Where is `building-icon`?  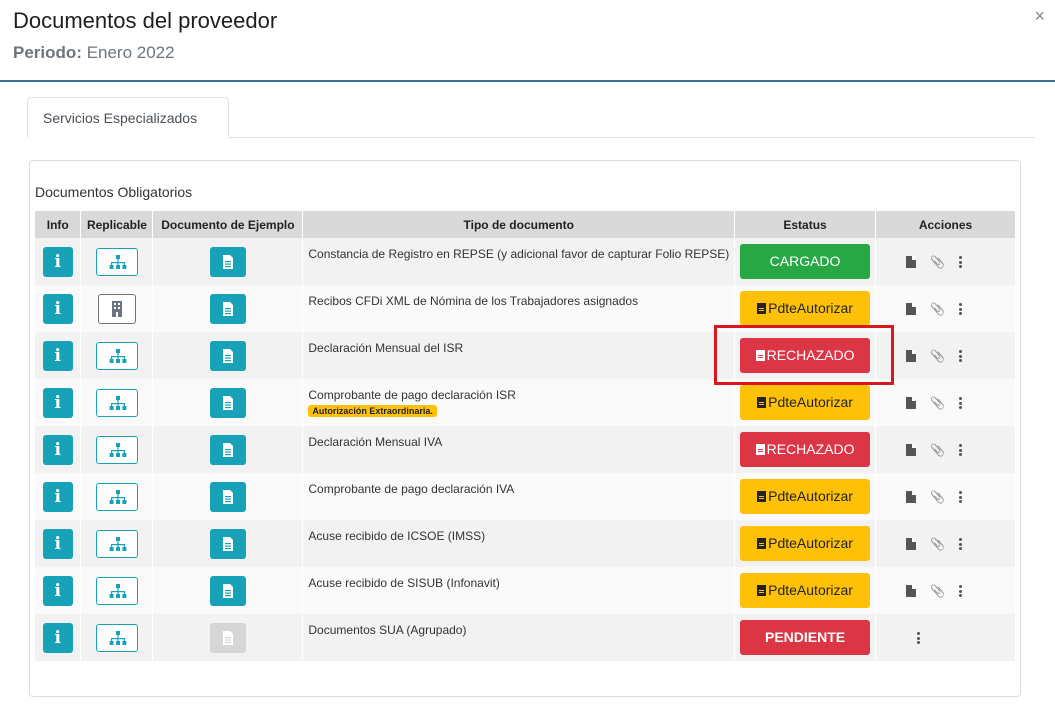 building-icon is located at coordinates (116, 308).